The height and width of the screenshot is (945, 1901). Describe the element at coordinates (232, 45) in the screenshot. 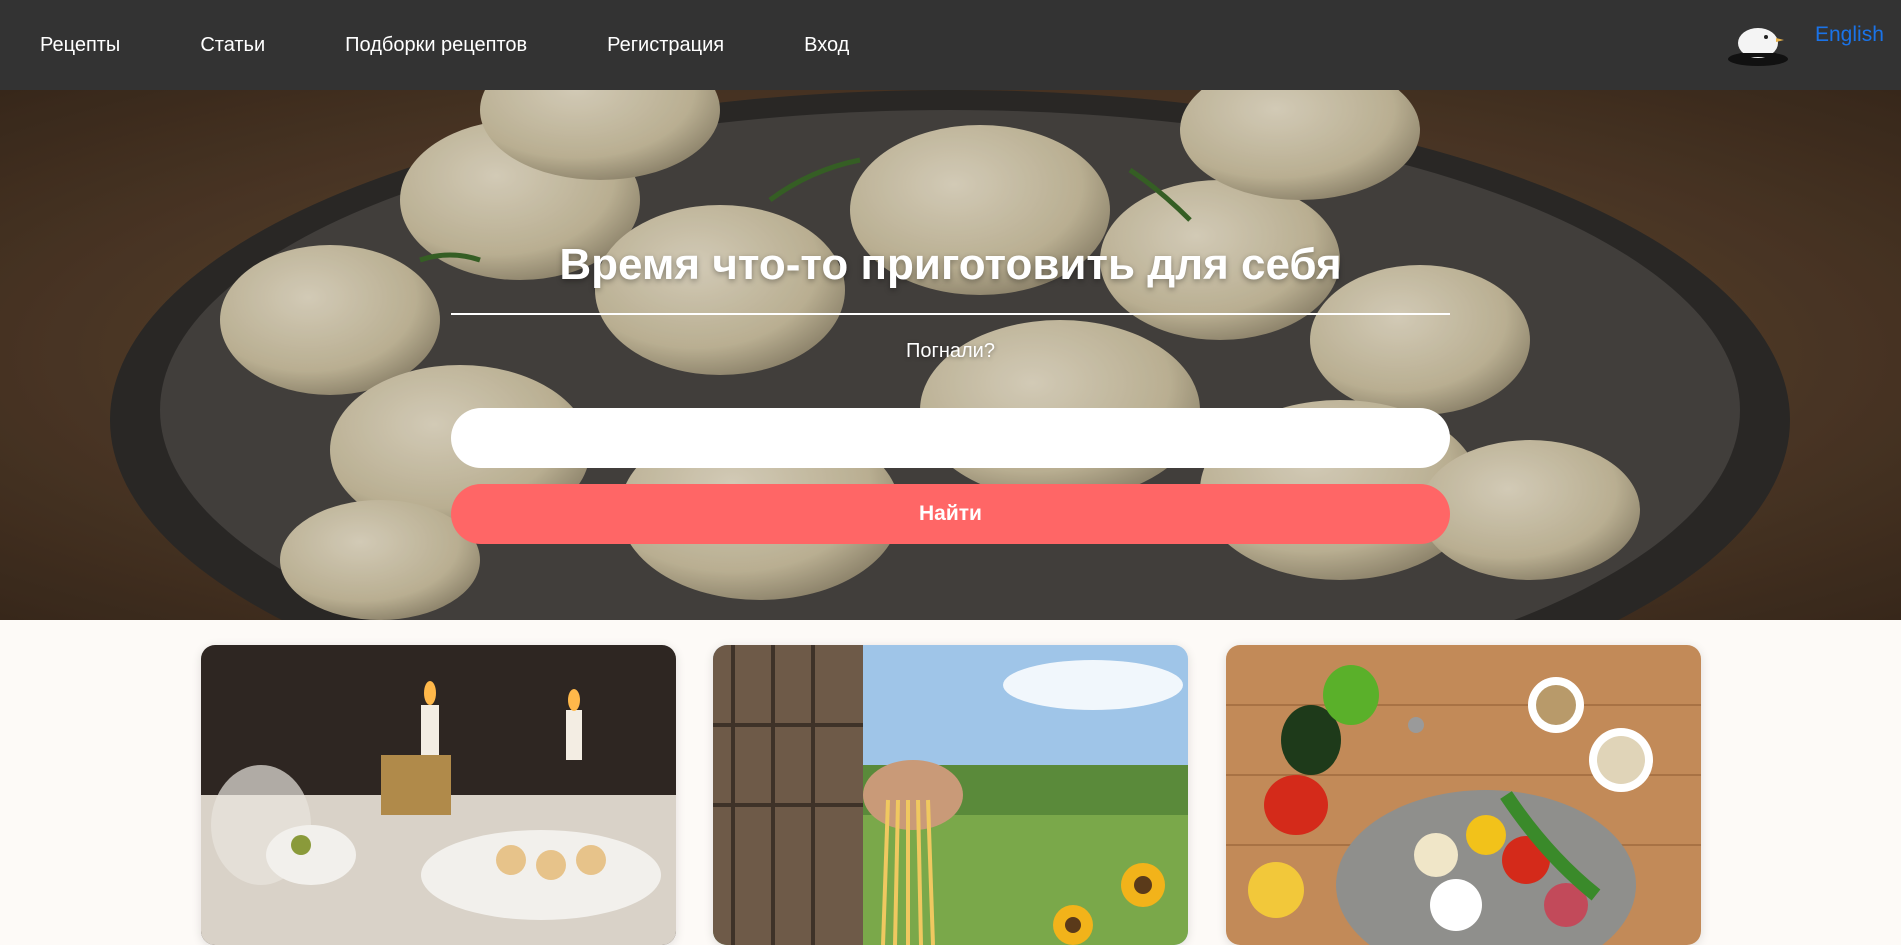

I see `nav-item-articles: Статьи` at that location.